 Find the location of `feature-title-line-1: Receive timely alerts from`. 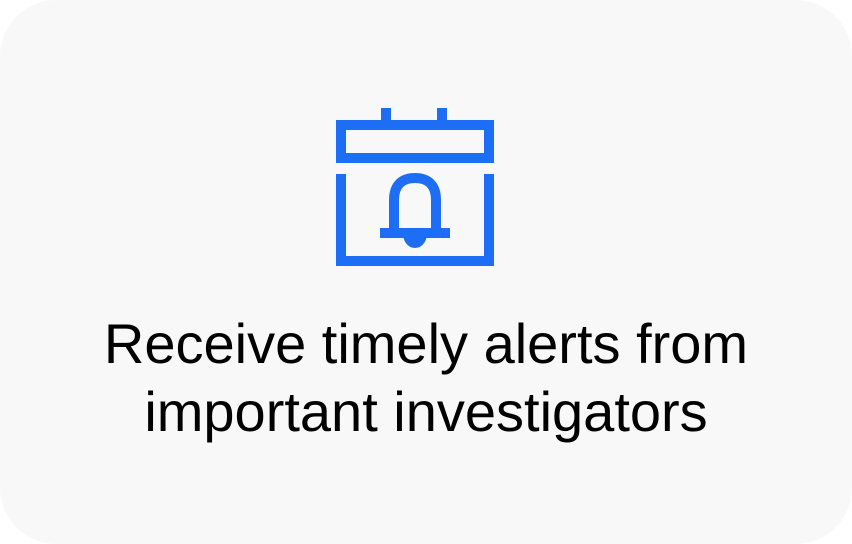

feature-title-line-1: Receive timely alerts from is located at coordinates (426, 343).